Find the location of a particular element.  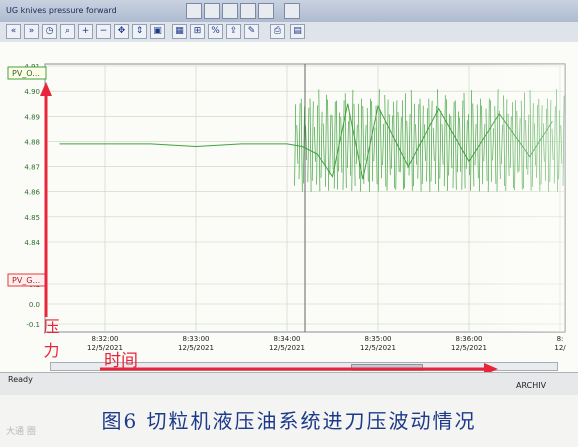

watermark: 大通 圈 is located at coordinates (21, 432).